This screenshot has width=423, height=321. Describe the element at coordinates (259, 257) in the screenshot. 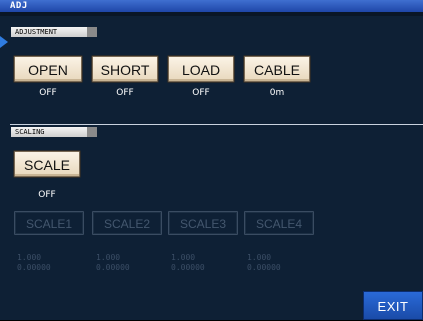

I see `scale4-value-a: 1.000` at that location.